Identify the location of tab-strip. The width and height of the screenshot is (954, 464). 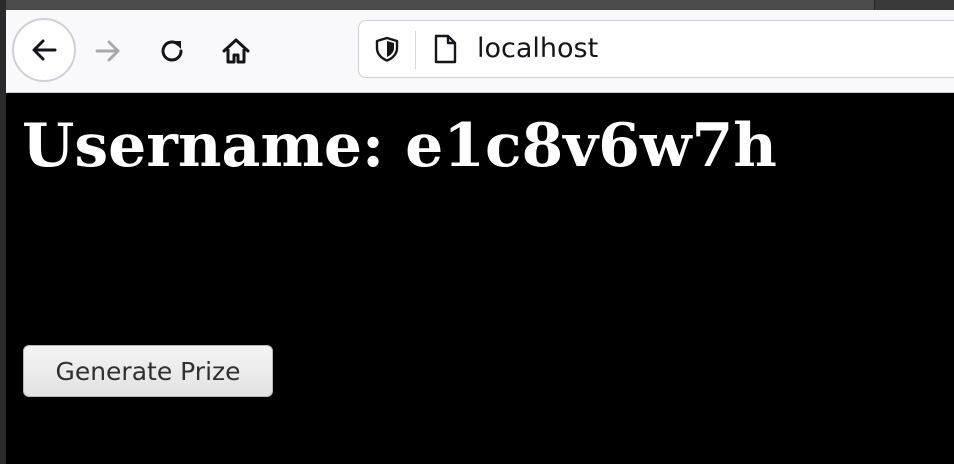
(477, 5).